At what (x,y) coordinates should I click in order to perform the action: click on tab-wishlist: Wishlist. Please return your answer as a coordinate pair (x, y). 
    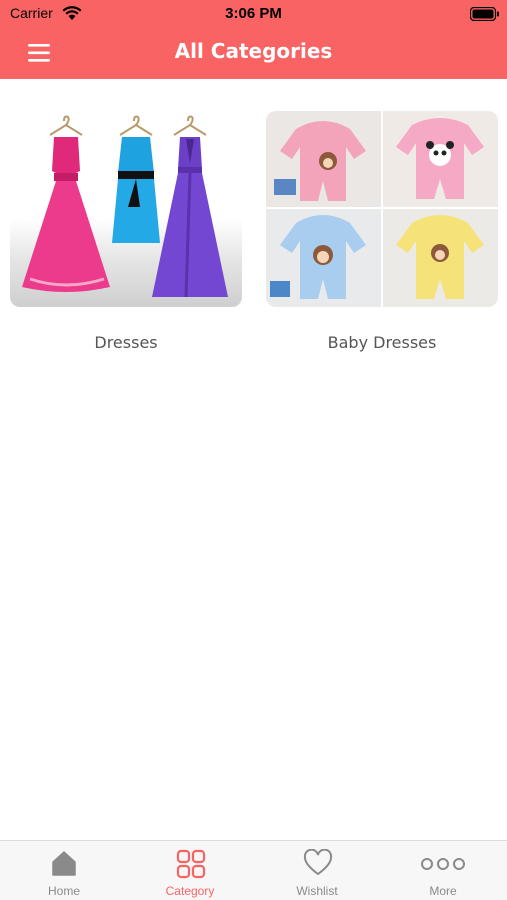
    Looking at the image, I should click on (317, 870).